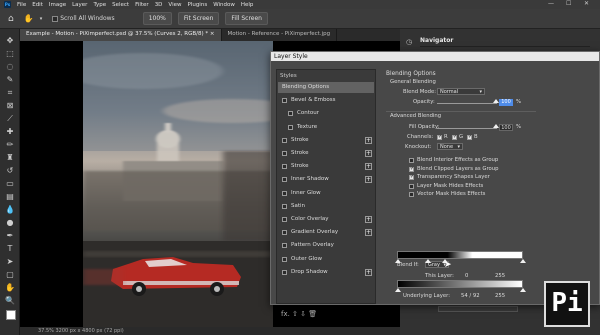 The width and height of the screenshot is (600, 335). Describe the element at coordinates (10, 196) in the screenshot. I see `gradient-tool-icon: ▤` at that location.